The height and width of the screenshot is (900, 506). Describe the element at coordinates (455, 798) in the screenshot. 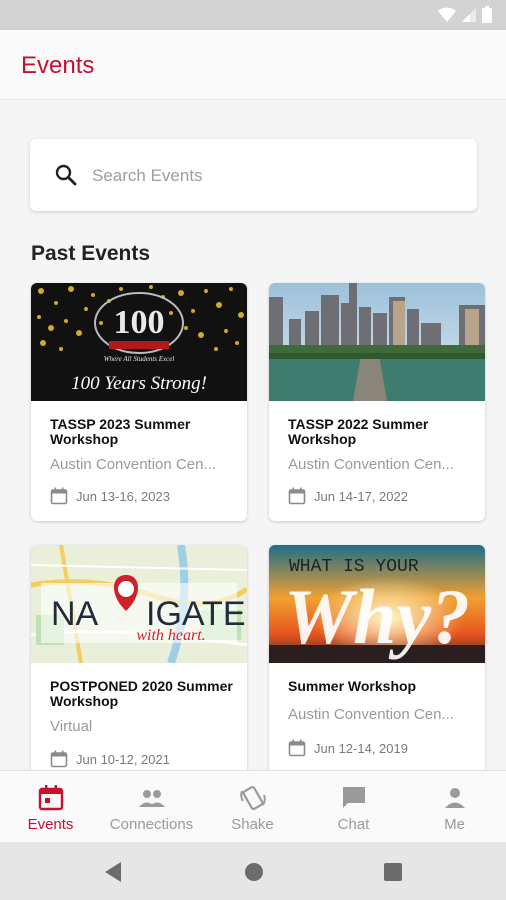

I see `person-icon` at that location.